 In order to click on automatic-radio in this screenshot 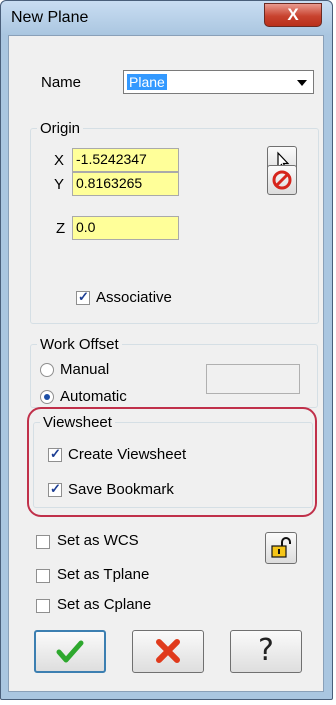, I will do `click(47, 397)`.